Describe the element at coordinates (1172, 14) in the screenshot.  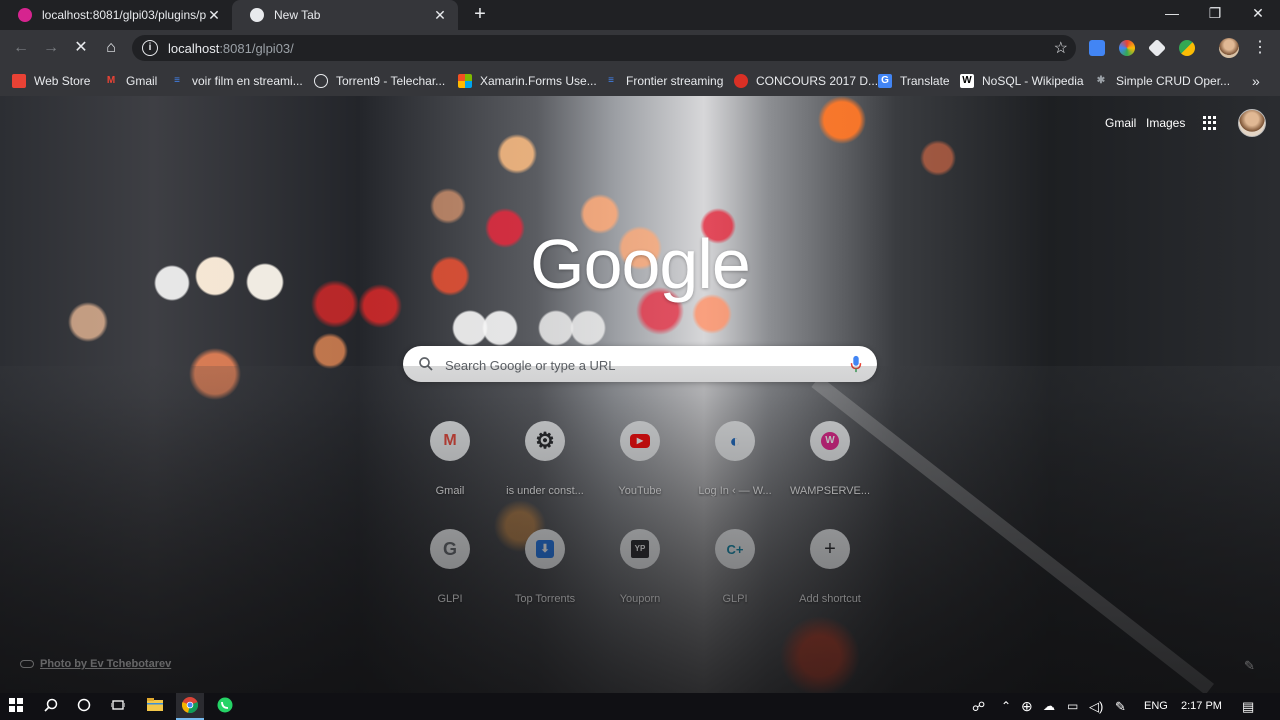
I see `minimize-icon: —` at that location.